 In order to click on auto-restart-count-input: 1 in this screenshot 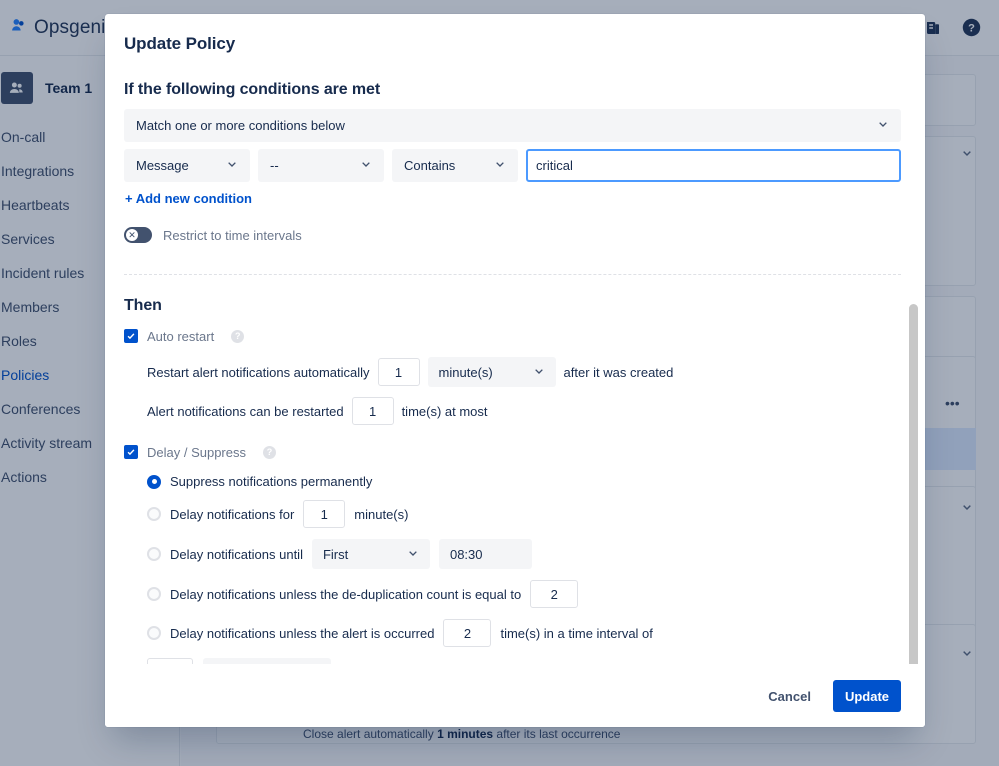, I will do `click(372, 411)`.